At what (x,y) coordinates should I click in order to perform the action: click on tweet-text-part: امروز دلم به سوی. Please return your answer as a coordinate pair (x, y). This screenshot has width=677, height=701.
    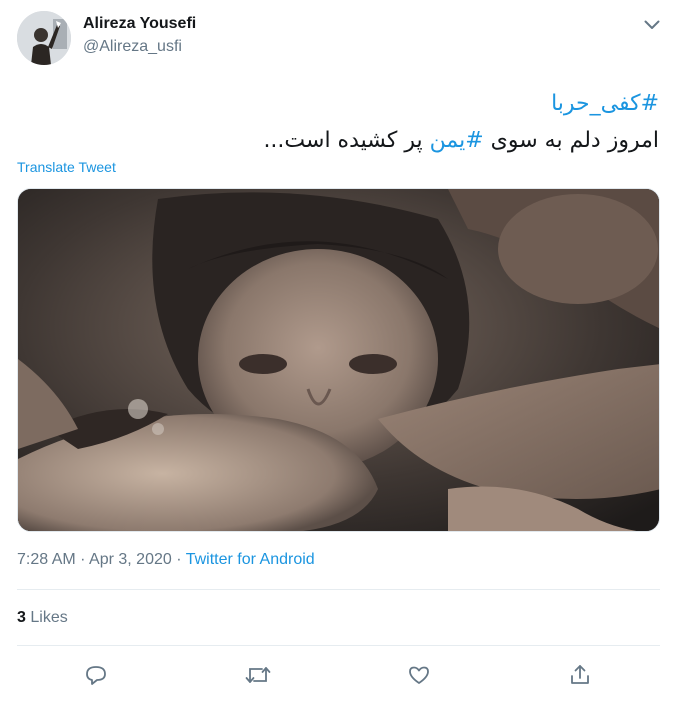
    Looking at the image, I should click on (571, 140).